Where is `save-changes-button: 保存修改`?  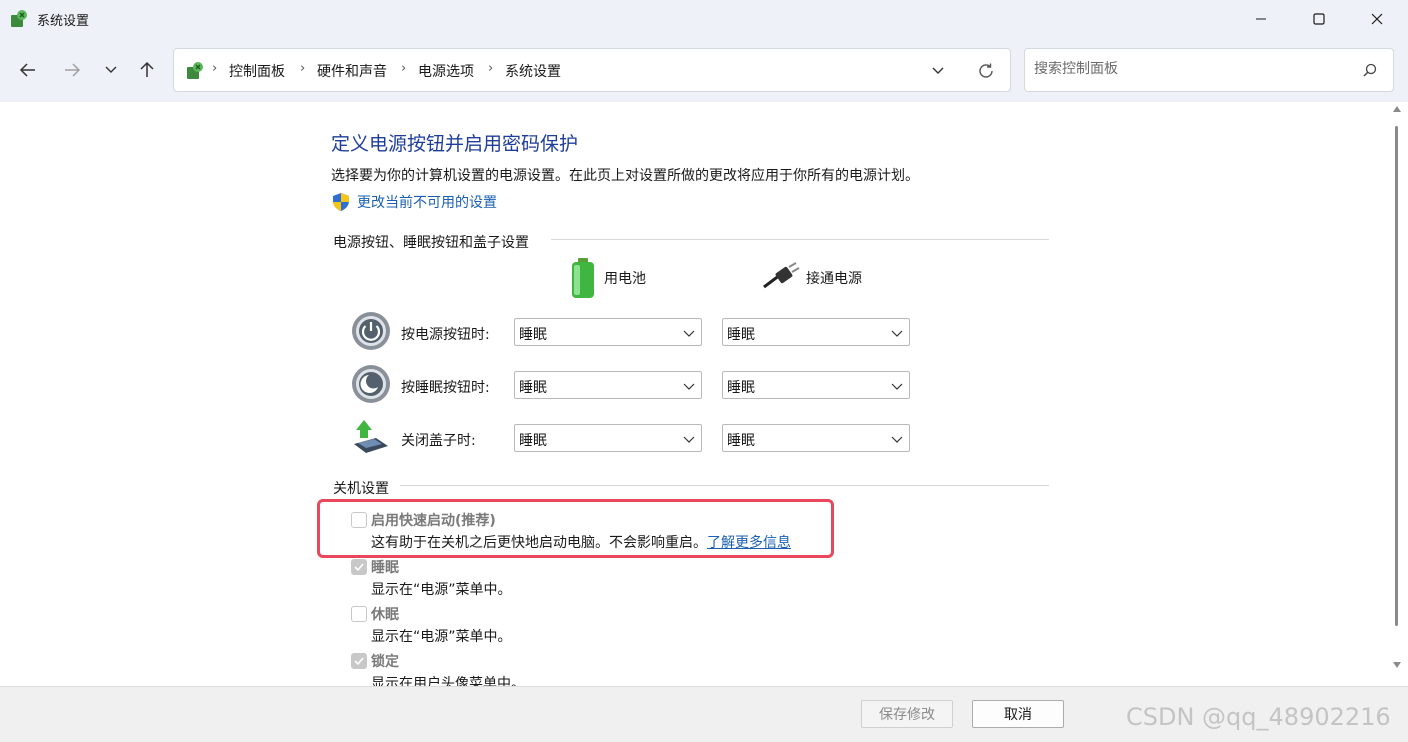
save-changes-button: 保存修改 is located at coordinates (907, 714).